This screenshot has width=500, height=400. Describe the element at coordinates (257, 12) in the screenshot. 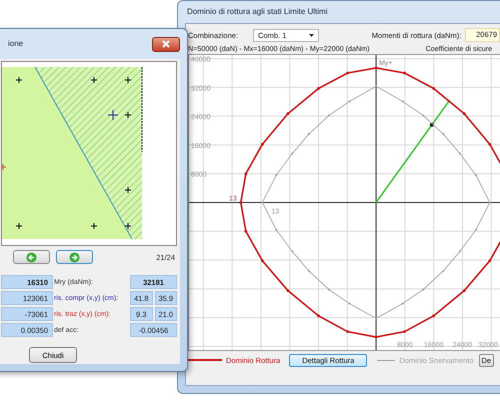

I see `window-title: Dominio di rottura agli stati Limite Ultimi` at that location.